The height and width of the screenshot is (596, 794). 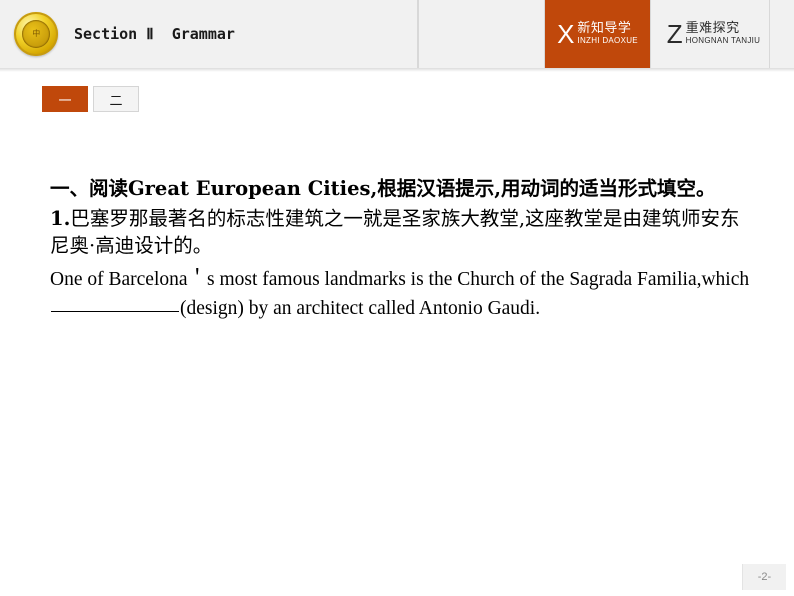 I want to click on nav-label-group-hongnan: 重难探究 HONGNAN TANJIU, so click(x=723, y=33).